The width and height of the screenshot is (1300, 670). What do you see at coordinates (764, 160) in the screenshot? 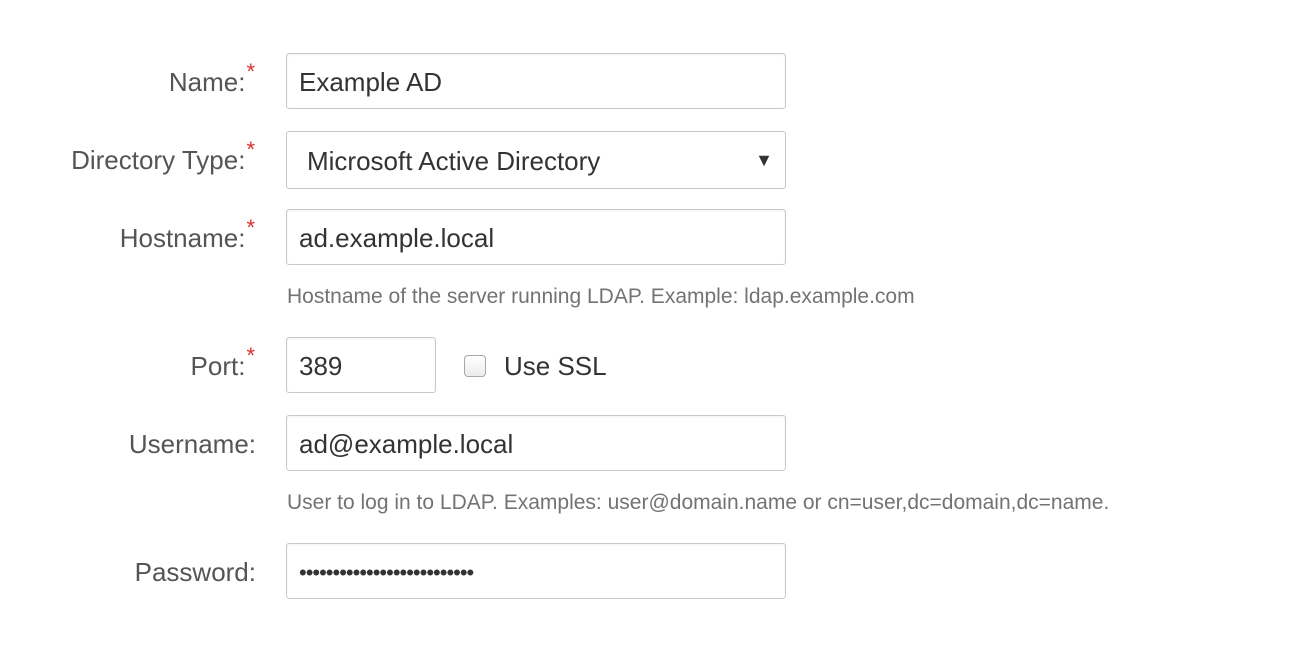
I see `chevron-down-icon: ▼` at bounding box center [764, 160].